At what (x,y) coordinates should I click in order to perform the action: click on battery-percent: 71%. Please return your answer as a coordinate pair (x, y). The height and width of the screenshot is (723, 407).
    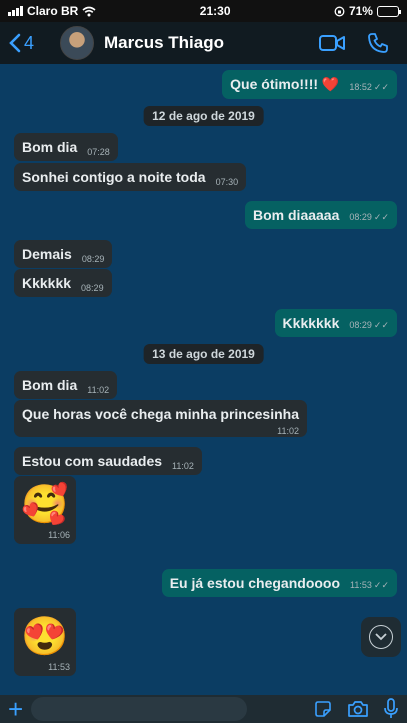
    Looking at the image, I should click on (360, 11).